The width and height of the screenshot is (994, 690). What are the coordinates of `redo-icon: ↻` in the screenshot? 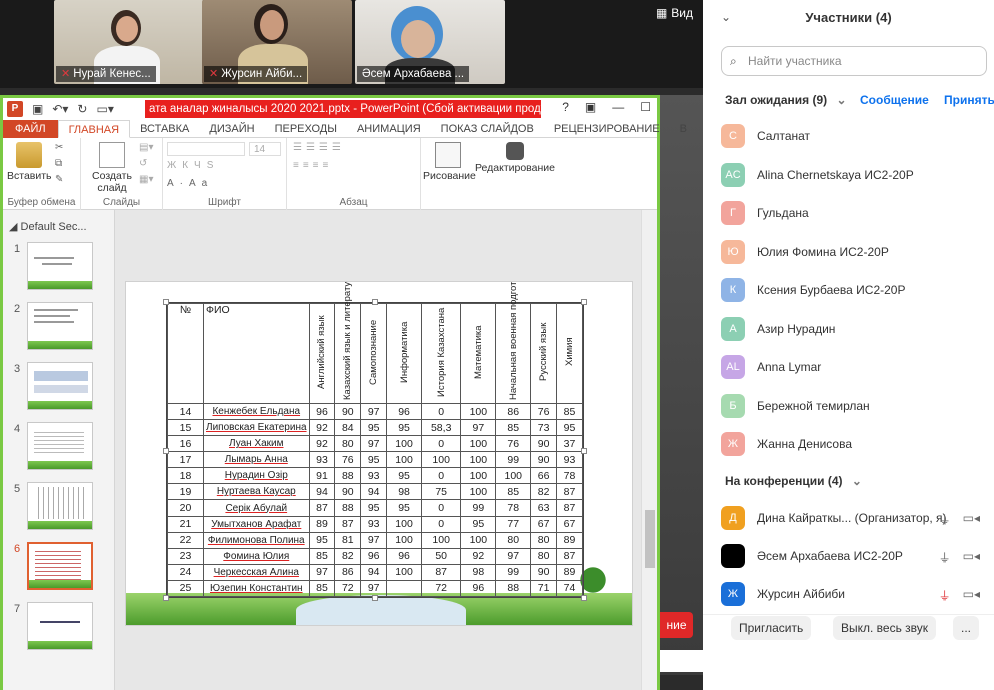 It's located at (82, 109).